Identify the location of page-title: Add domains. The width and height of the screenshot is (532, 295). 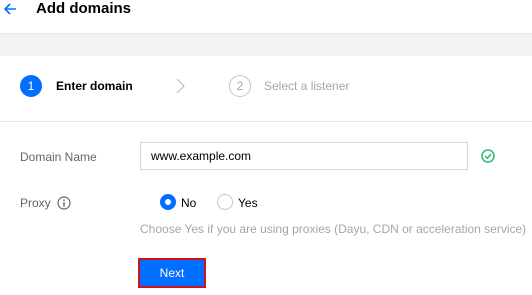
(84, 8).